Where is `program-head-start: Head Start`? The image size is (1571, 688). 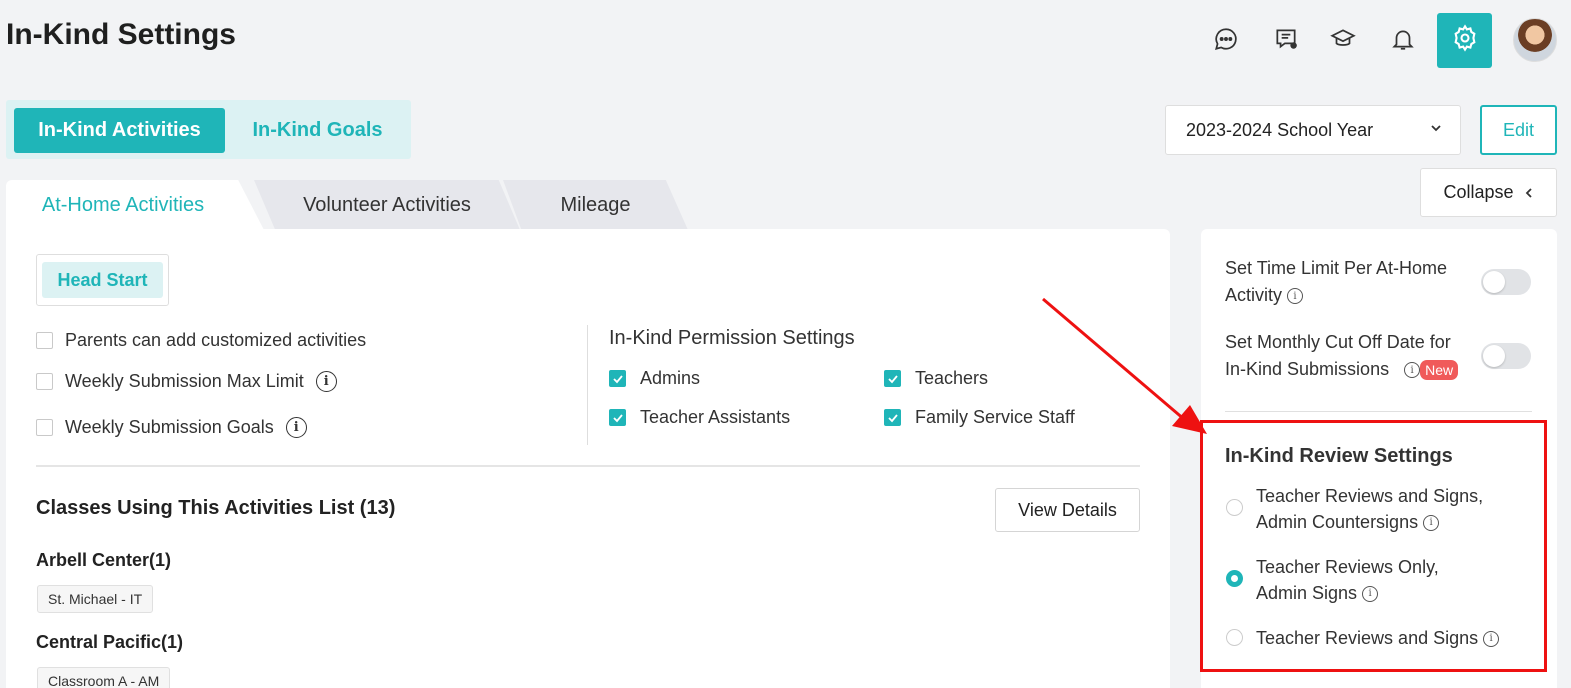 program-head-start: Head Start is located at coordinates (102, 280).